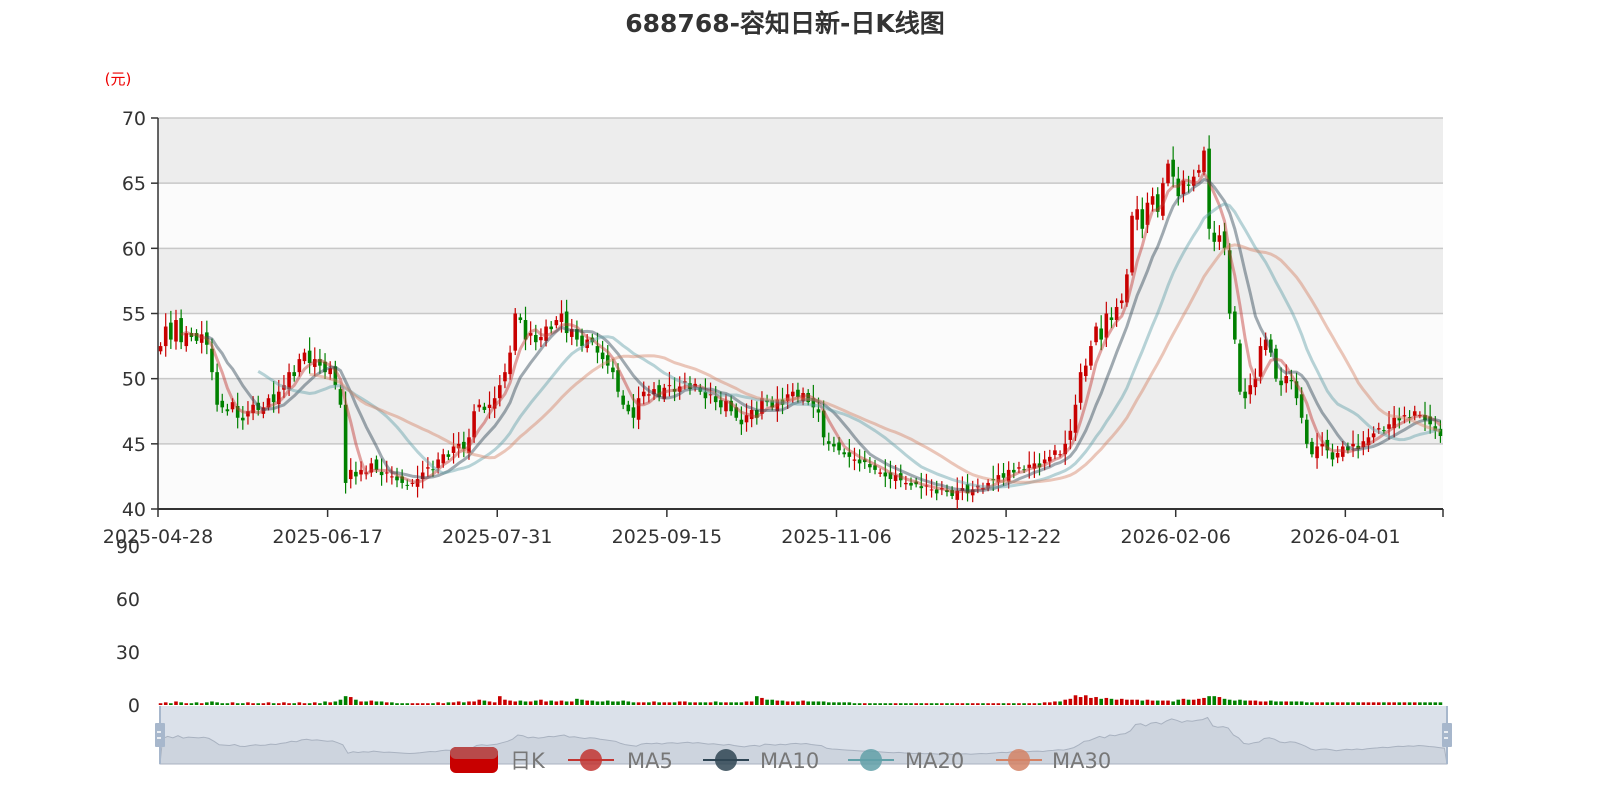  What do you see at coordinates (667, 537) in the screenshot?
I see `x-tick-label: 2025-09-15` at bounding box center [667, 537].